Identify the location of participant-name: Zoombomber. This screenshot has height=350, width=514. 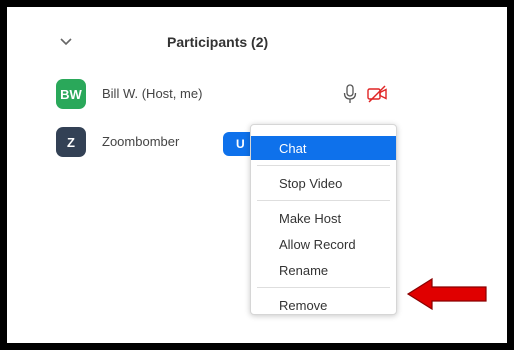
(141, 141).